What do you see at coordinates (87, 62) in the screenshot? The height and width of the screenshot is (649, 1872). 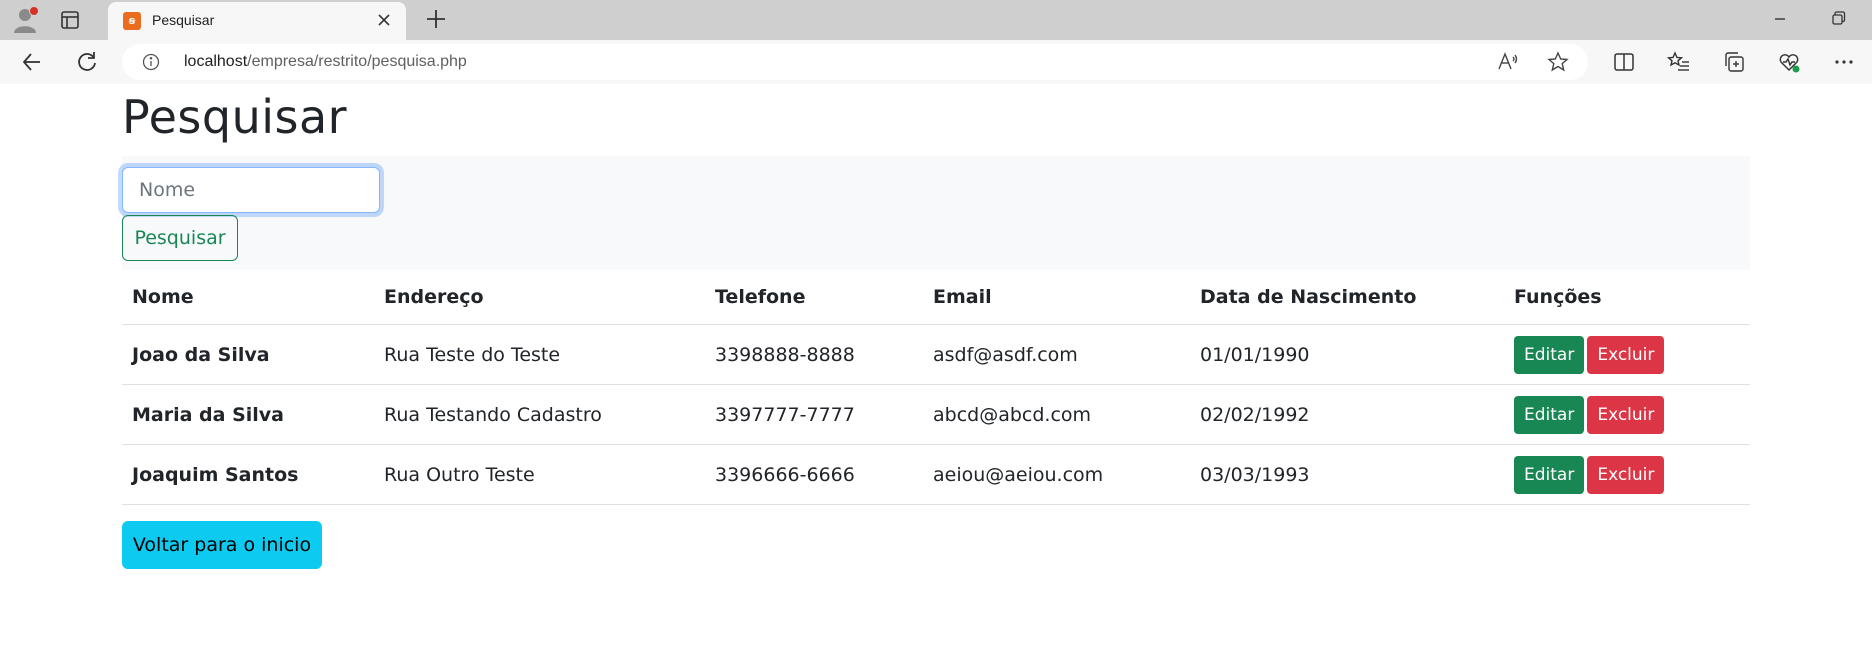 I see `refresh-icon` at bounding box center [87, 62].